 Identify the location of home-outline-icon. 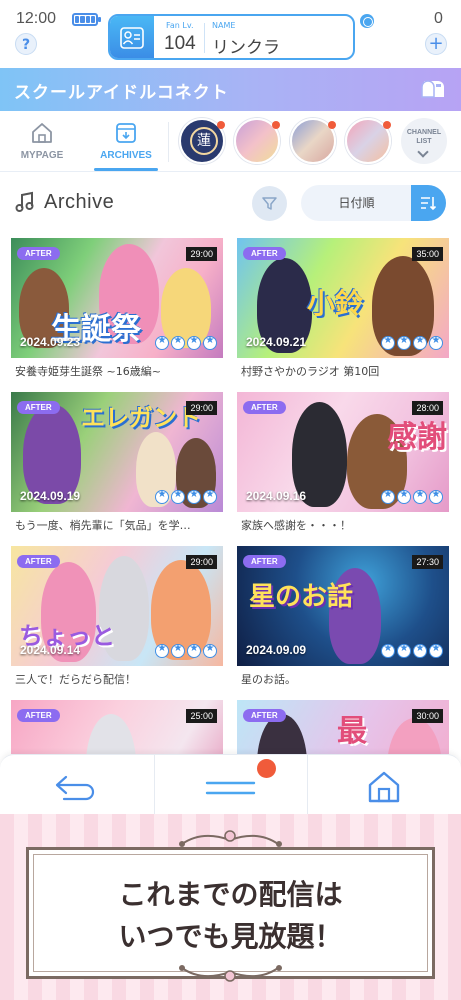
(42, 133).